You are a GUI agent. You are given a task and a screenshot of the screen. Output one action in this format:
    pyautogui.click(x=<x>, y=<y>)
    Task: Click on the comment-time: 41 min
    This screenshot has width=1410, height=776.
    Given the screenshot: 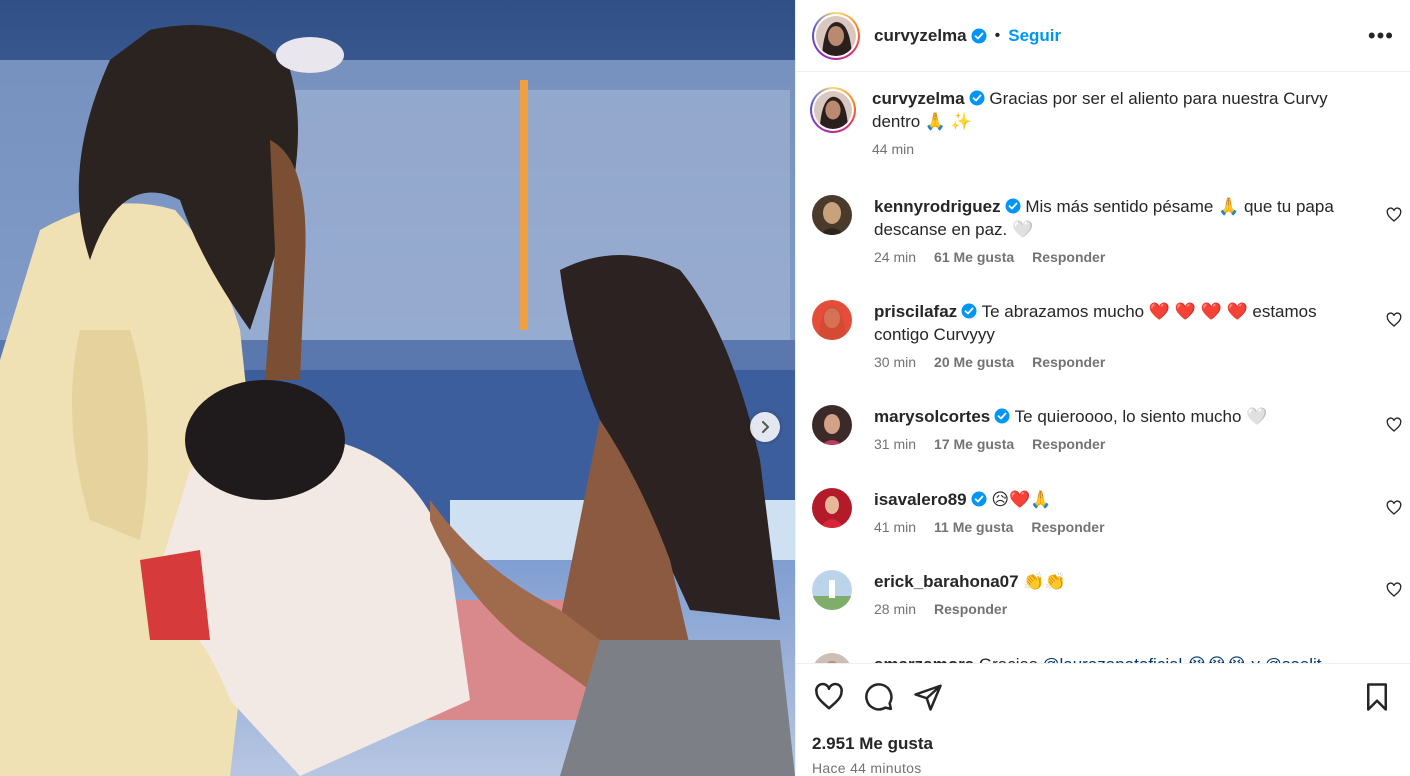 What is the action you would take?
    pyautogui.click(x=895, y=527)
    